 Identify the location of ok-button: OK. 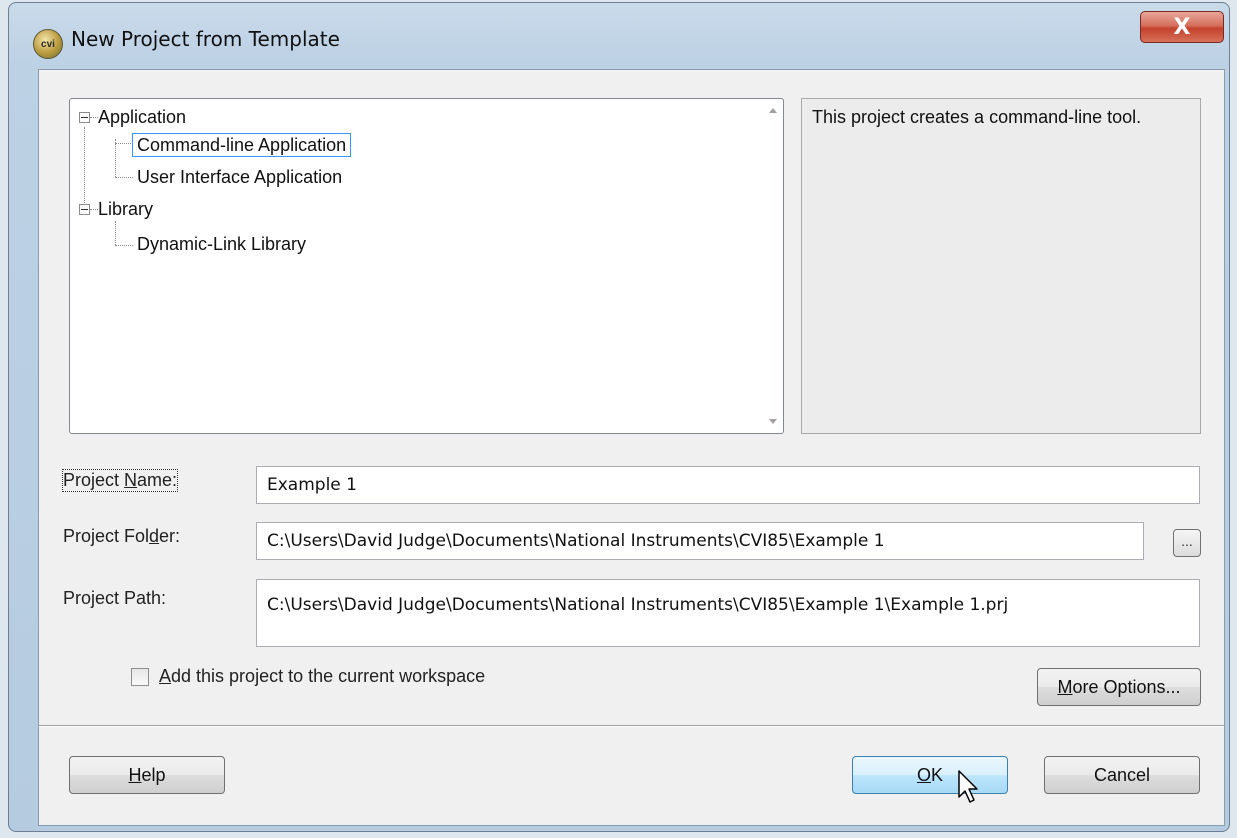
(930, 775).